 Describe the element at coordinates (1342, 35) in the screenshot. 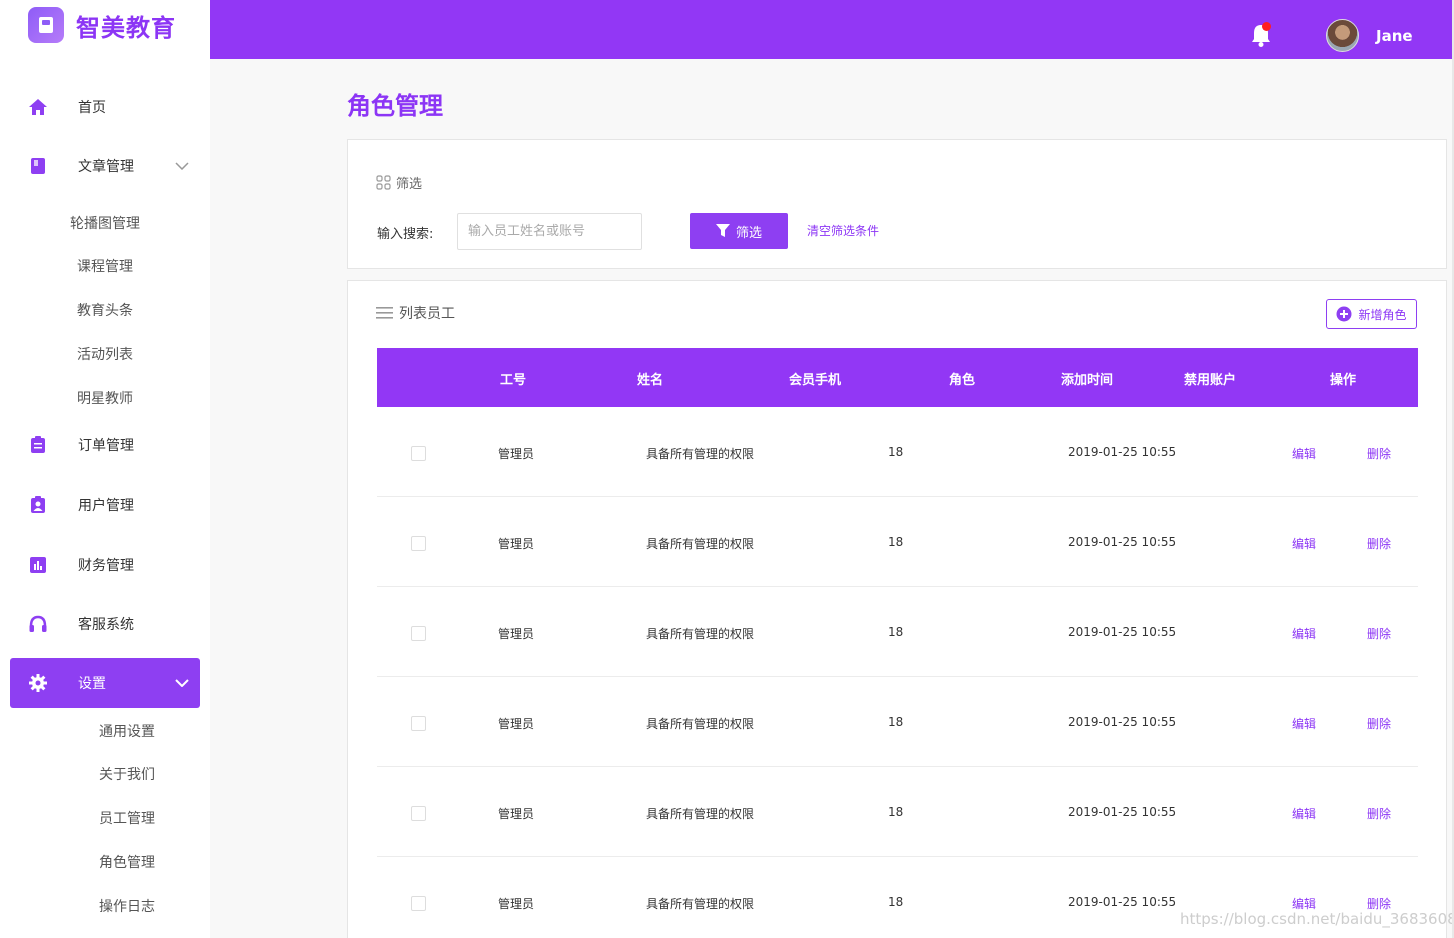

I see `avatar` at that location.